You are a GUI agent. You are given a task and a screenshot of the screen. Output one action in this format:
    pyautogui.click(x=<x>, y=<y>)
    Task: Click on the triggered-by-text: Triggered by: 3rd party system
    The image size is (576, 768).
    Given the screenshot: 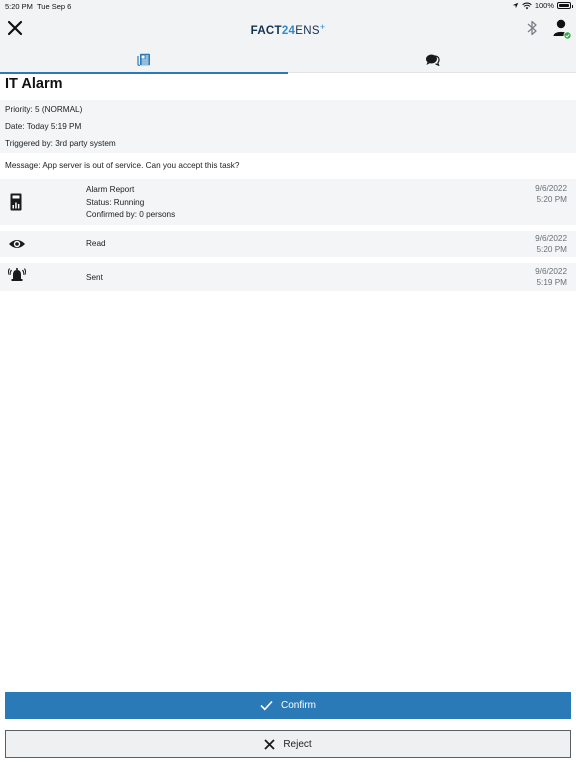 What is the action you would take?
    pyautogui.click(x=60, y=143)
    